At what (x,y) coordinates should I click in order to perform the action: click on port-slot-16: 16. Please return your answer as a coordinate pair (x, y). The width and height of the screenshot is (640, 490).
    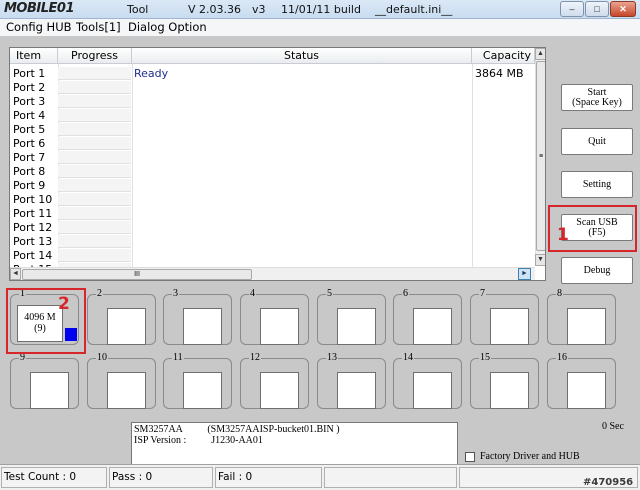
    Looking at the image, I should click on (581, 381).